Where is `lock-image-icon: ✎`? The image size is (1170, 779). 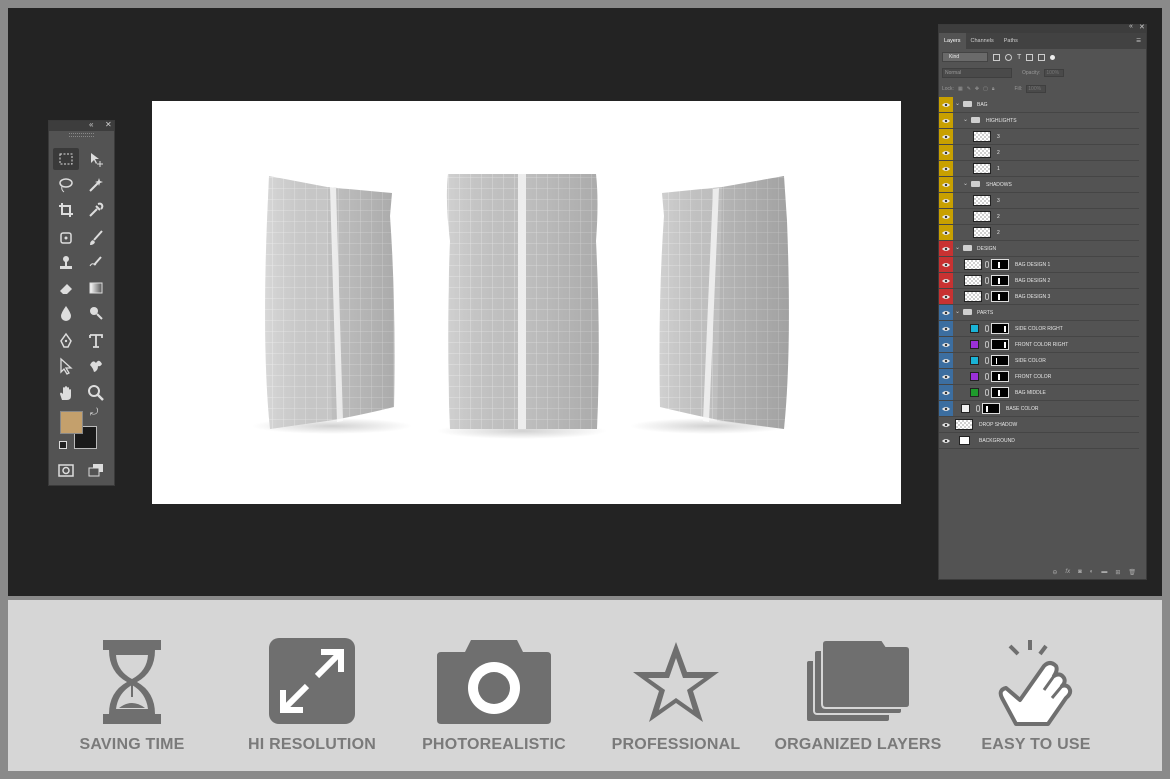
lock-image-icon: ✎ is located at coordinates (969, 89).